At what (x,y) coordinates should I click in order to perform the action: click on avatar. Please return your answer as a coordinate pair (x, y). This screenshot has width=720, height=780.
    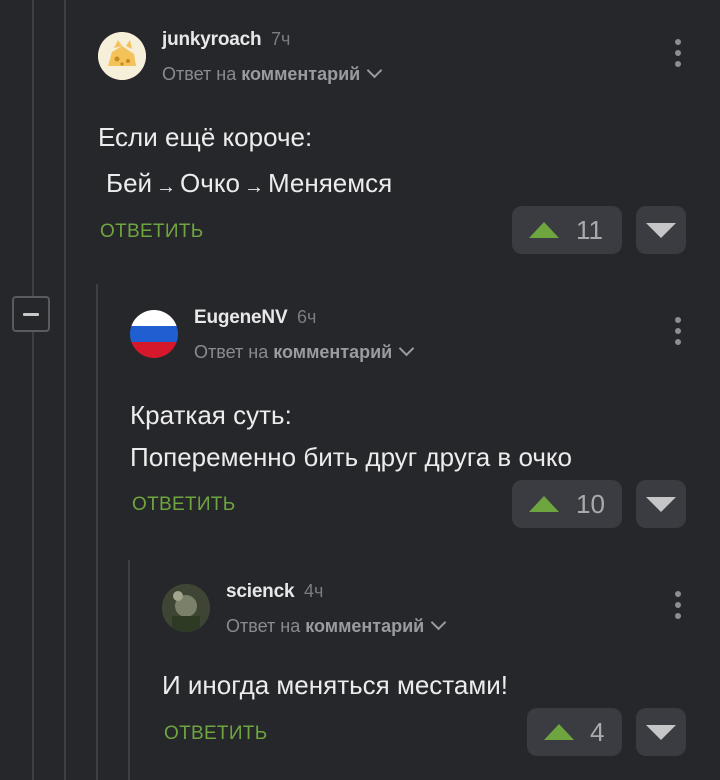
    Looking at the image, I should click on (186, 608).